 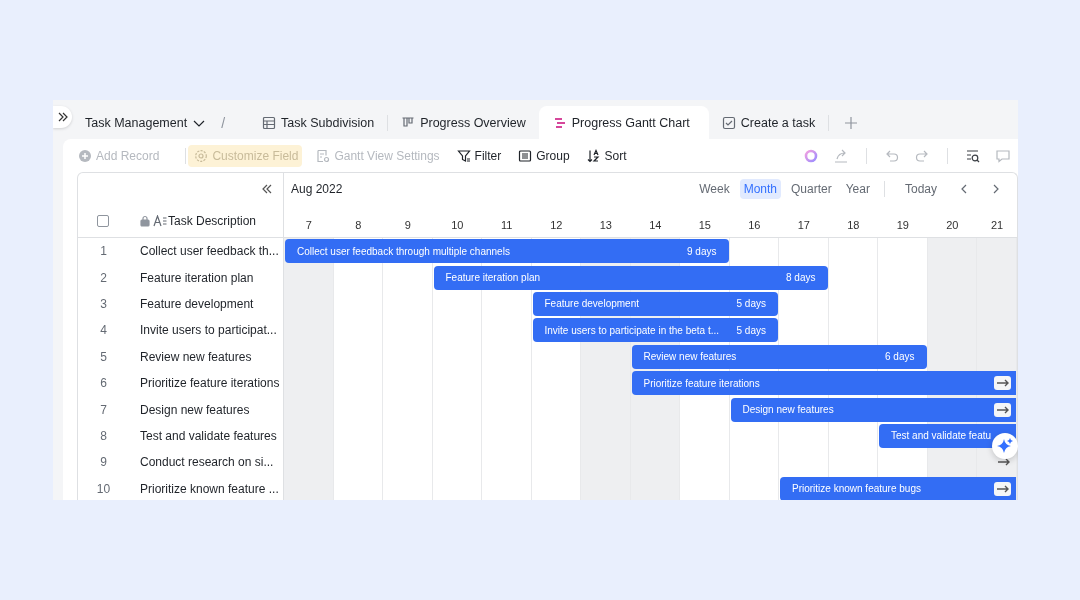 What do you see at coordinates (779, 356) in the screenshot?
I see `task-bar: Review new features 6 days` at bounding box center [779, 356].